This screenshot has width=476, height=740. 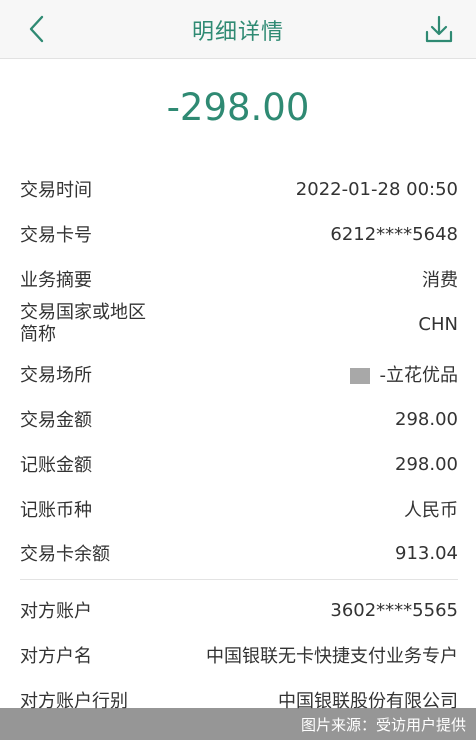 I want to click on detail-value: 人民币, so click(x=431, y=510).